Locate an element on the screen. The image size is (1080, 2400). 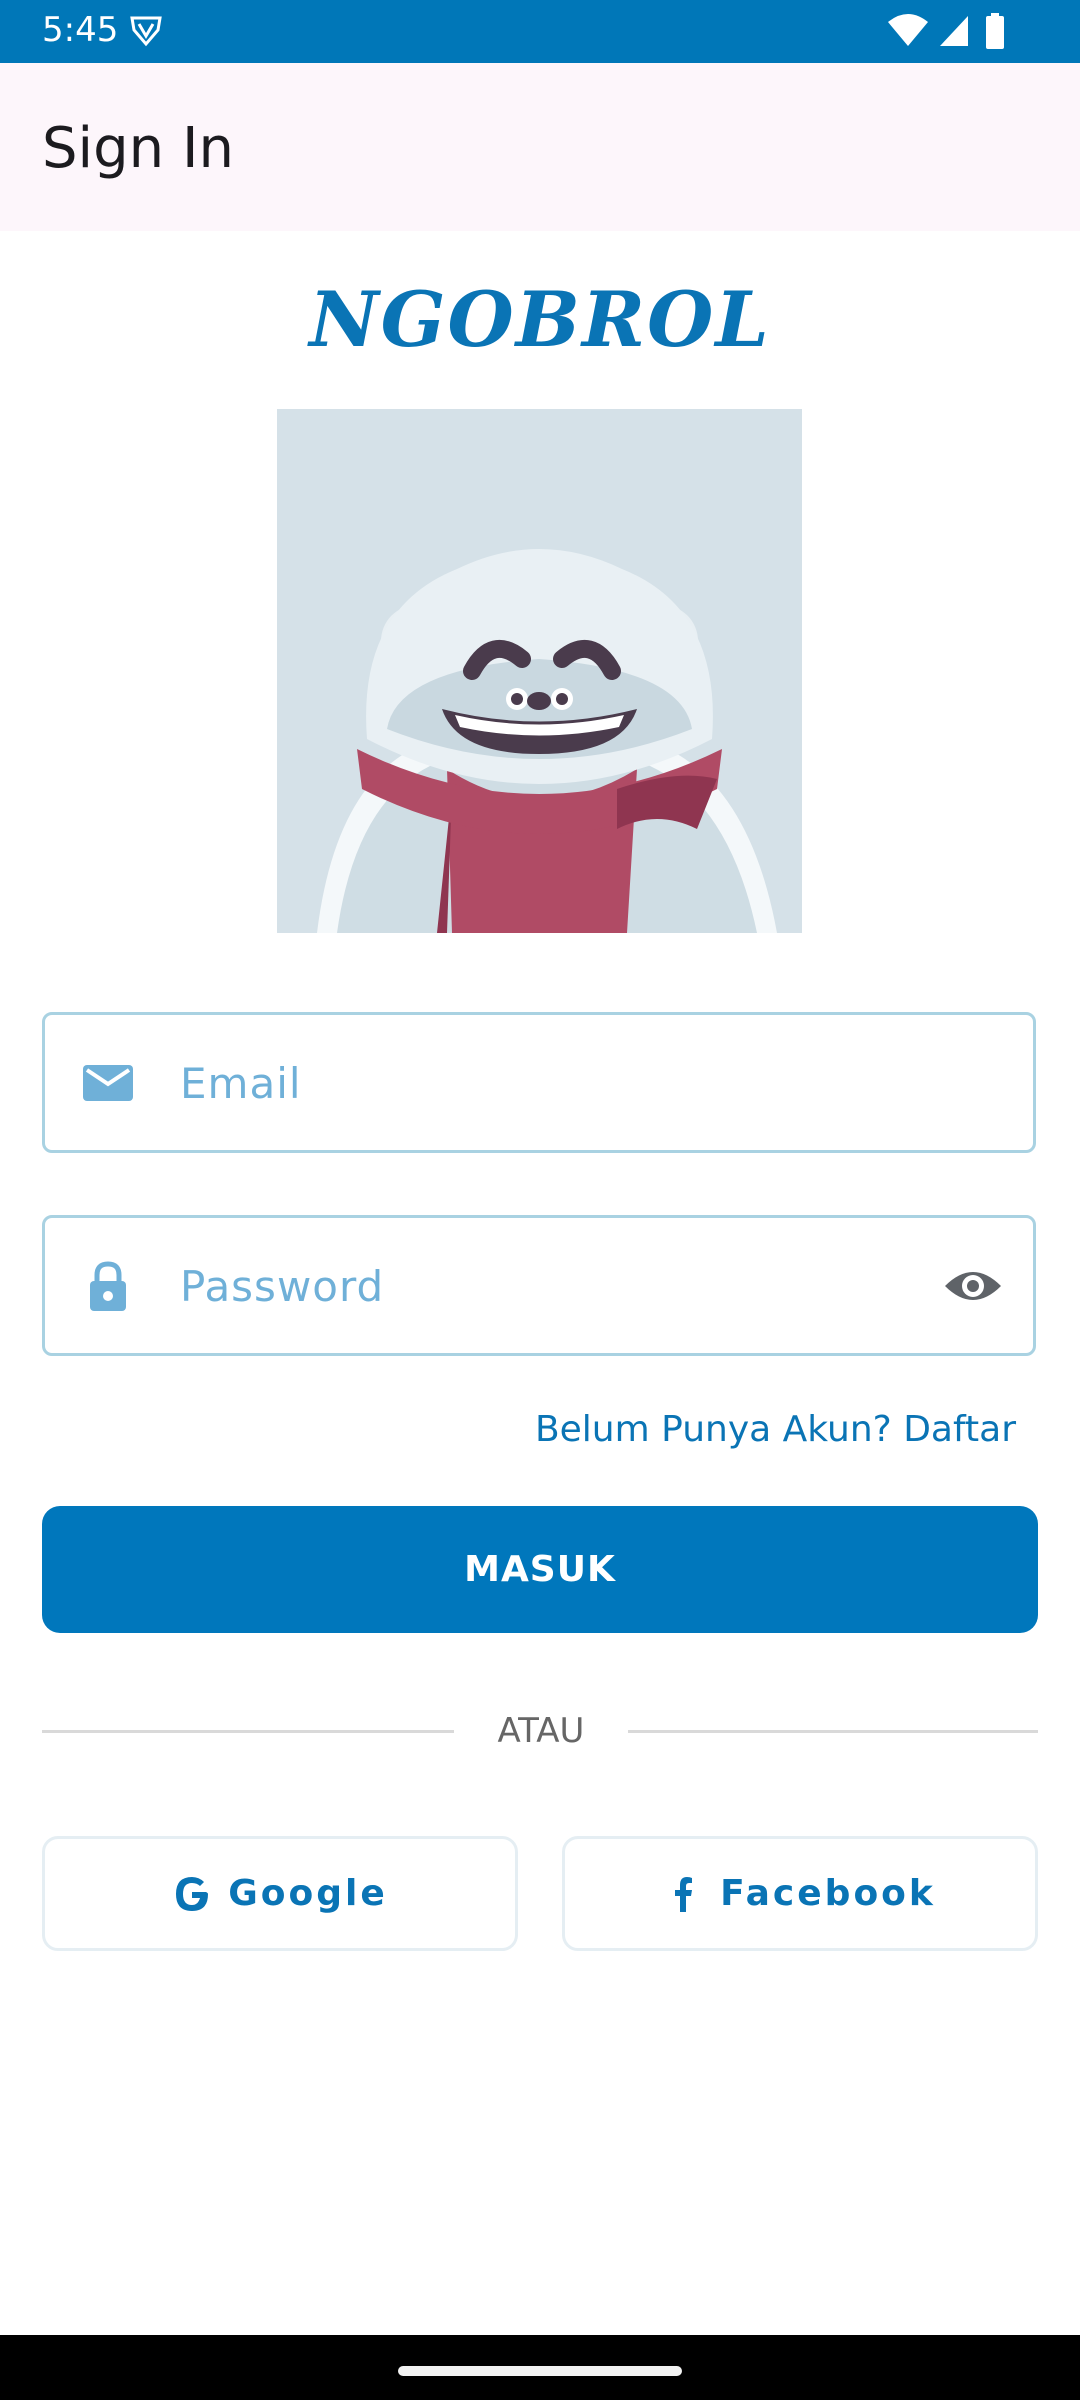
google-signin-button: Google is located at coordinates (280, 1893).